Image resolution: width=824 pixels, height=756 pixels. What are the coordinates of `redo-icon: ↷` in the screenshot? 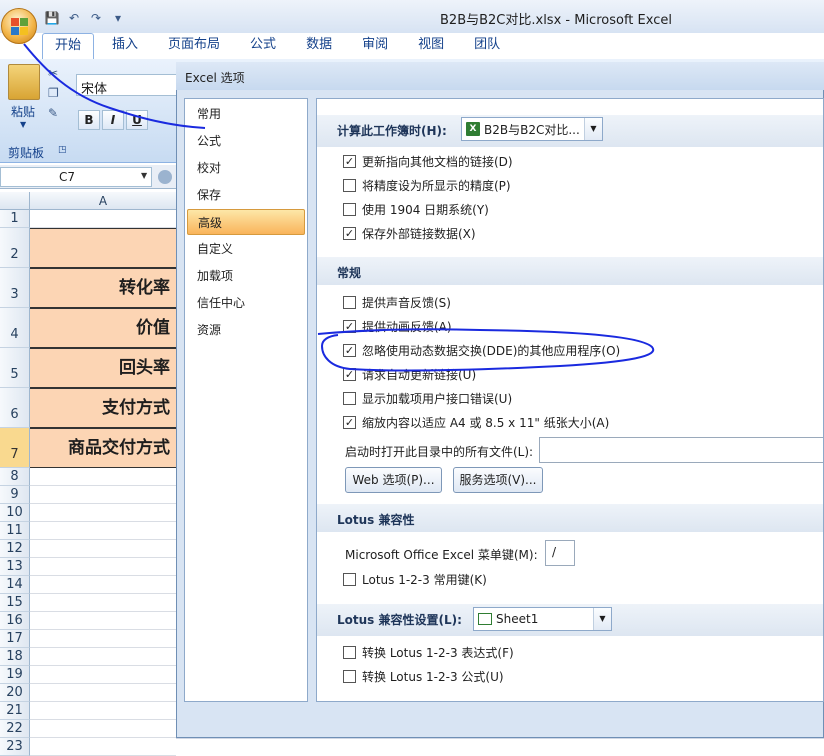 It's located at (96, 18).